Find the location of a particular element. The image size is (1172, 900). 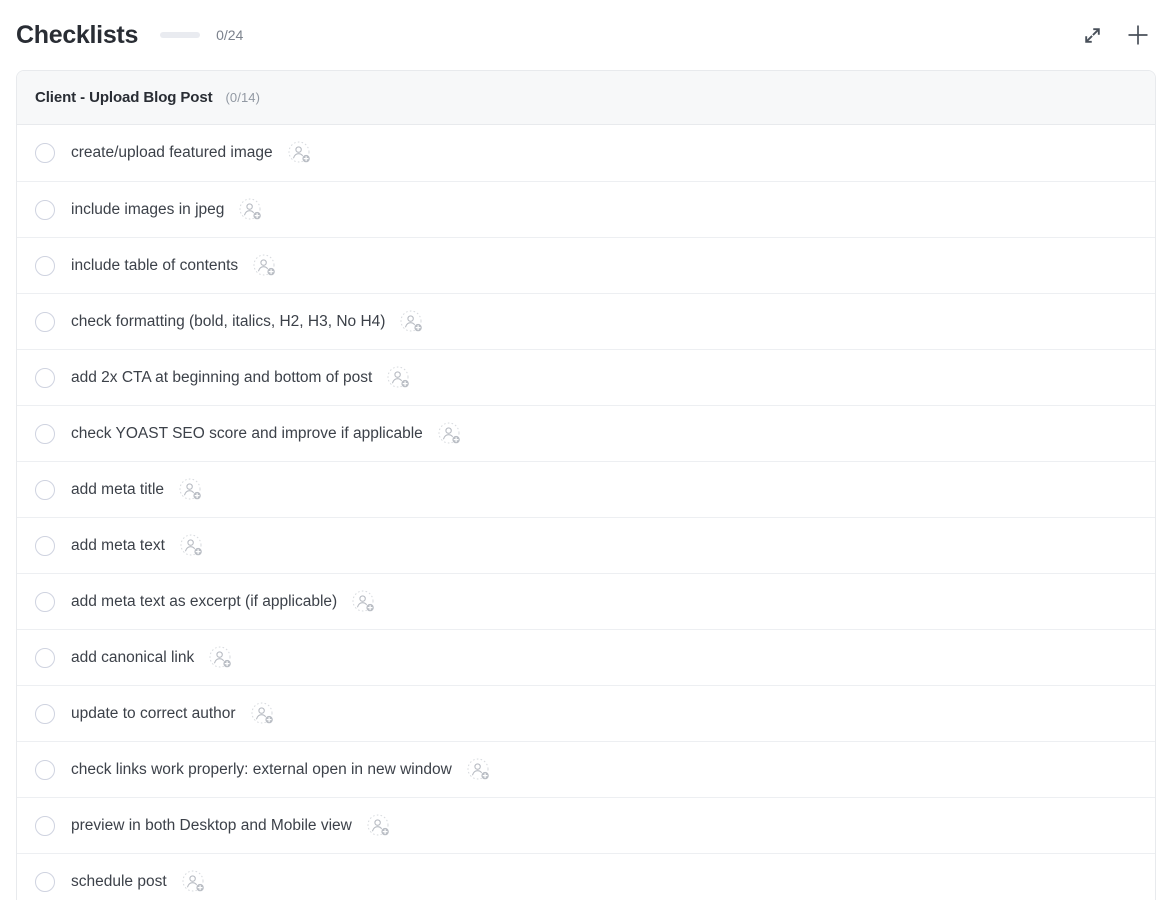

item-label: add canonical link is located at coordinates (132, 658).